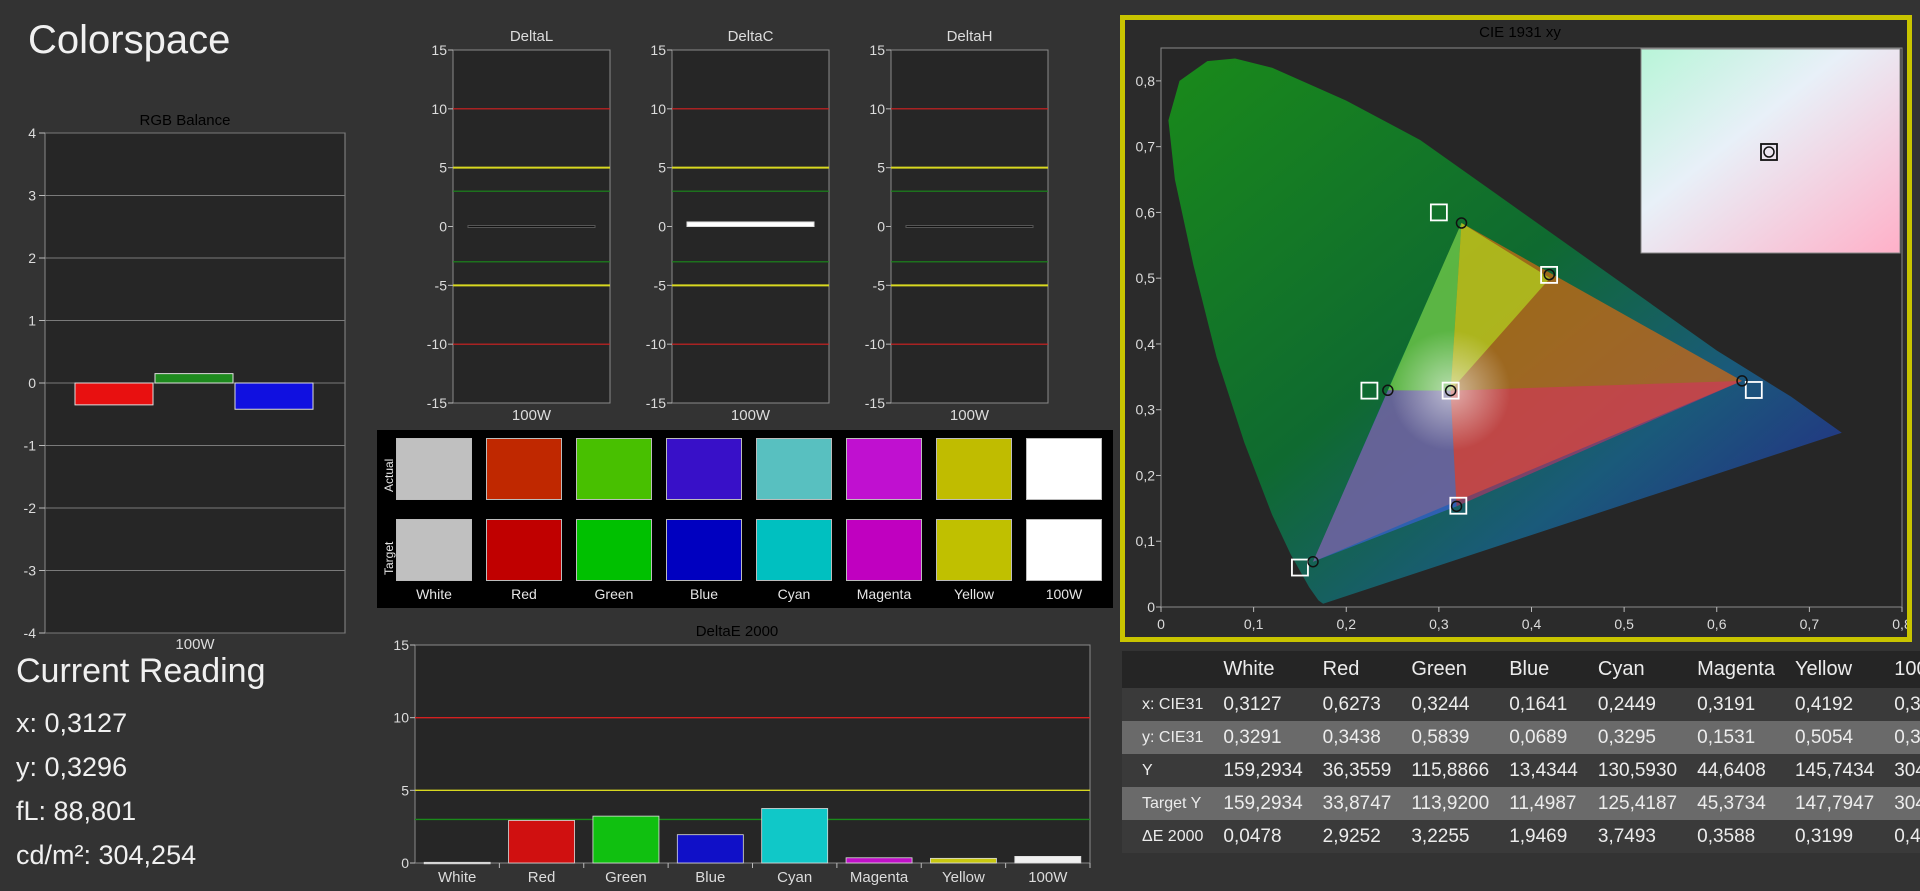 This screenshot has height=891, width=1920. I want to click on swatch-label: Cyan, so click(794, 594).